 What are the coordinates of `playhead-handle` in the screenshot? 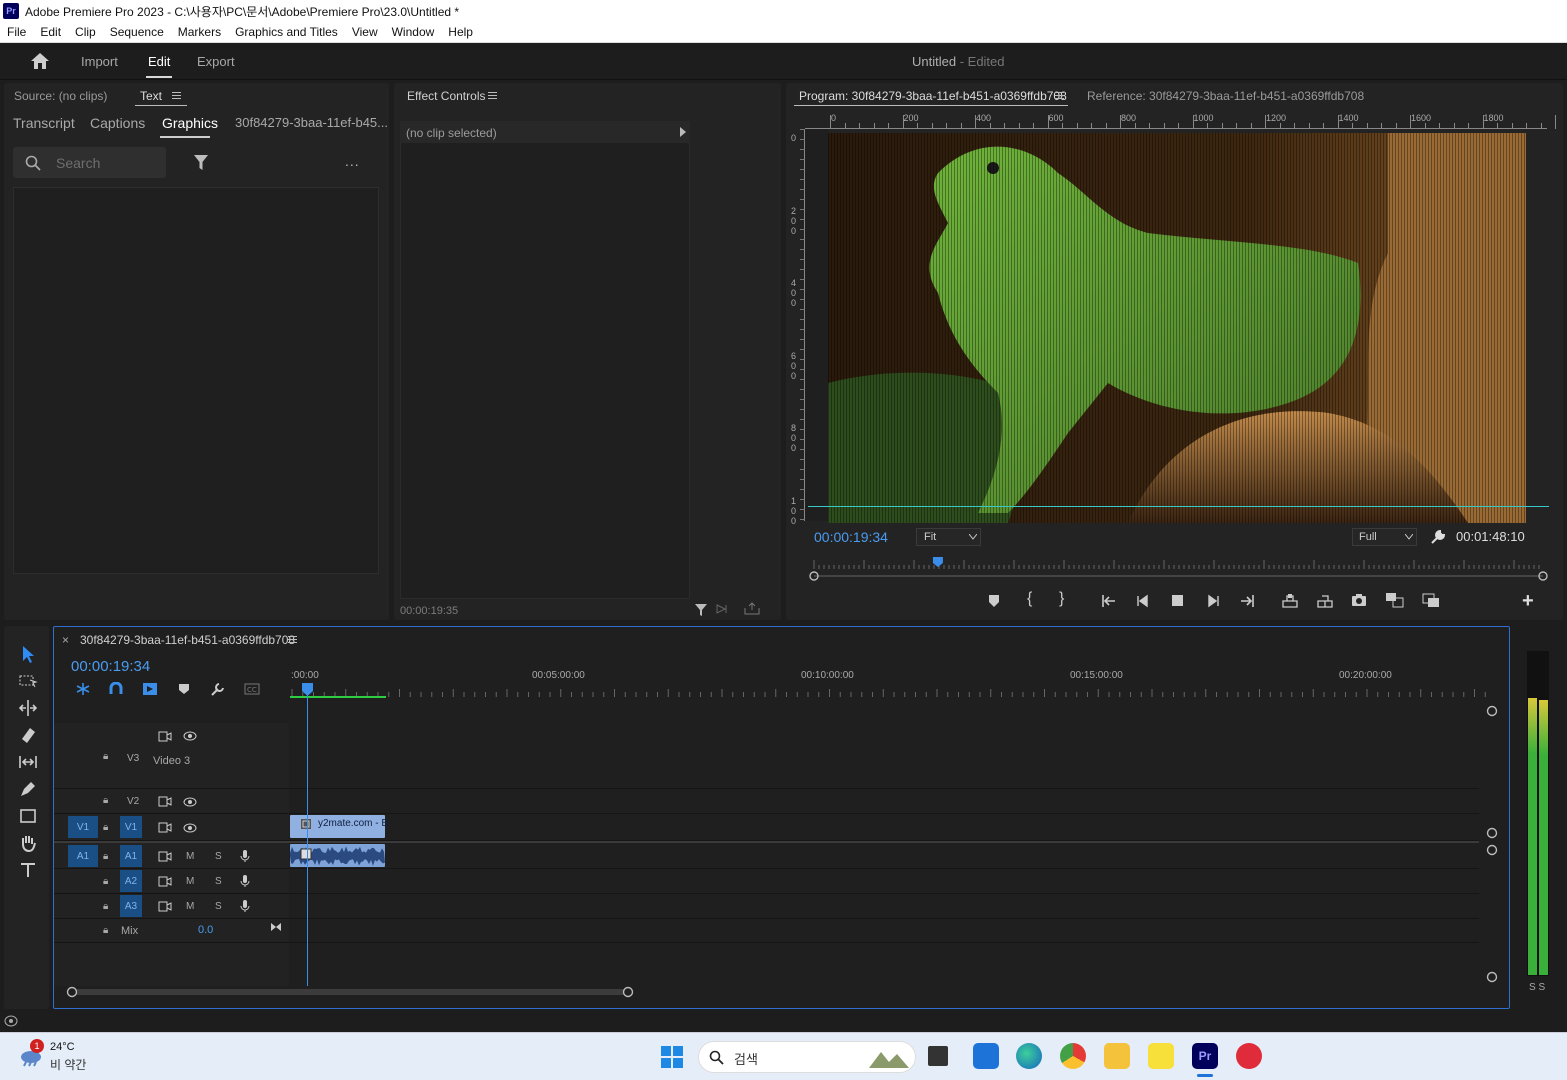 It's located at (307, 689).